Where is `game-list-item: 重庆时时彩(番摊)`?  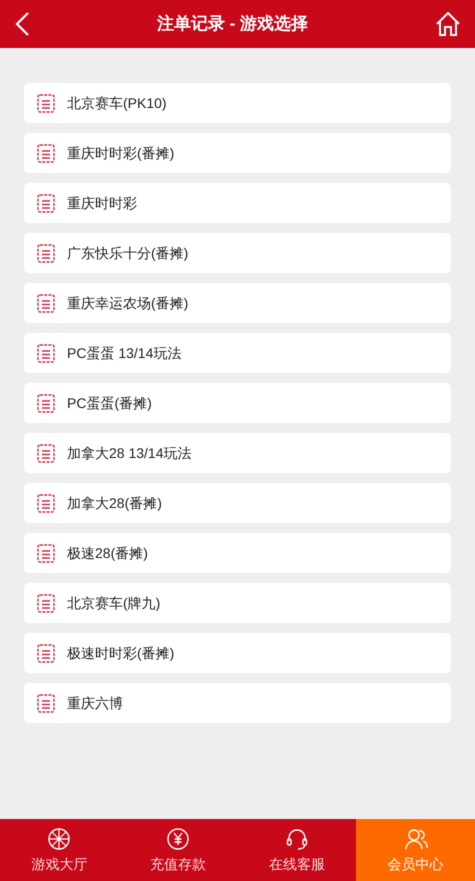
game-list-item: 重庆时时彩(番摊) is located at coordinates (237, 153).